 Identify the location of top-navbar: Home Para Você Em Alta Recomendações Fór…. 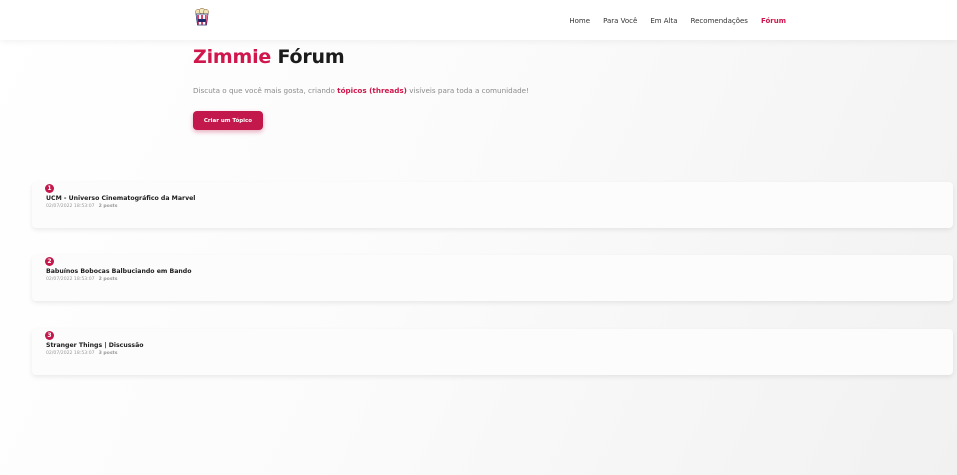
(478, 20).